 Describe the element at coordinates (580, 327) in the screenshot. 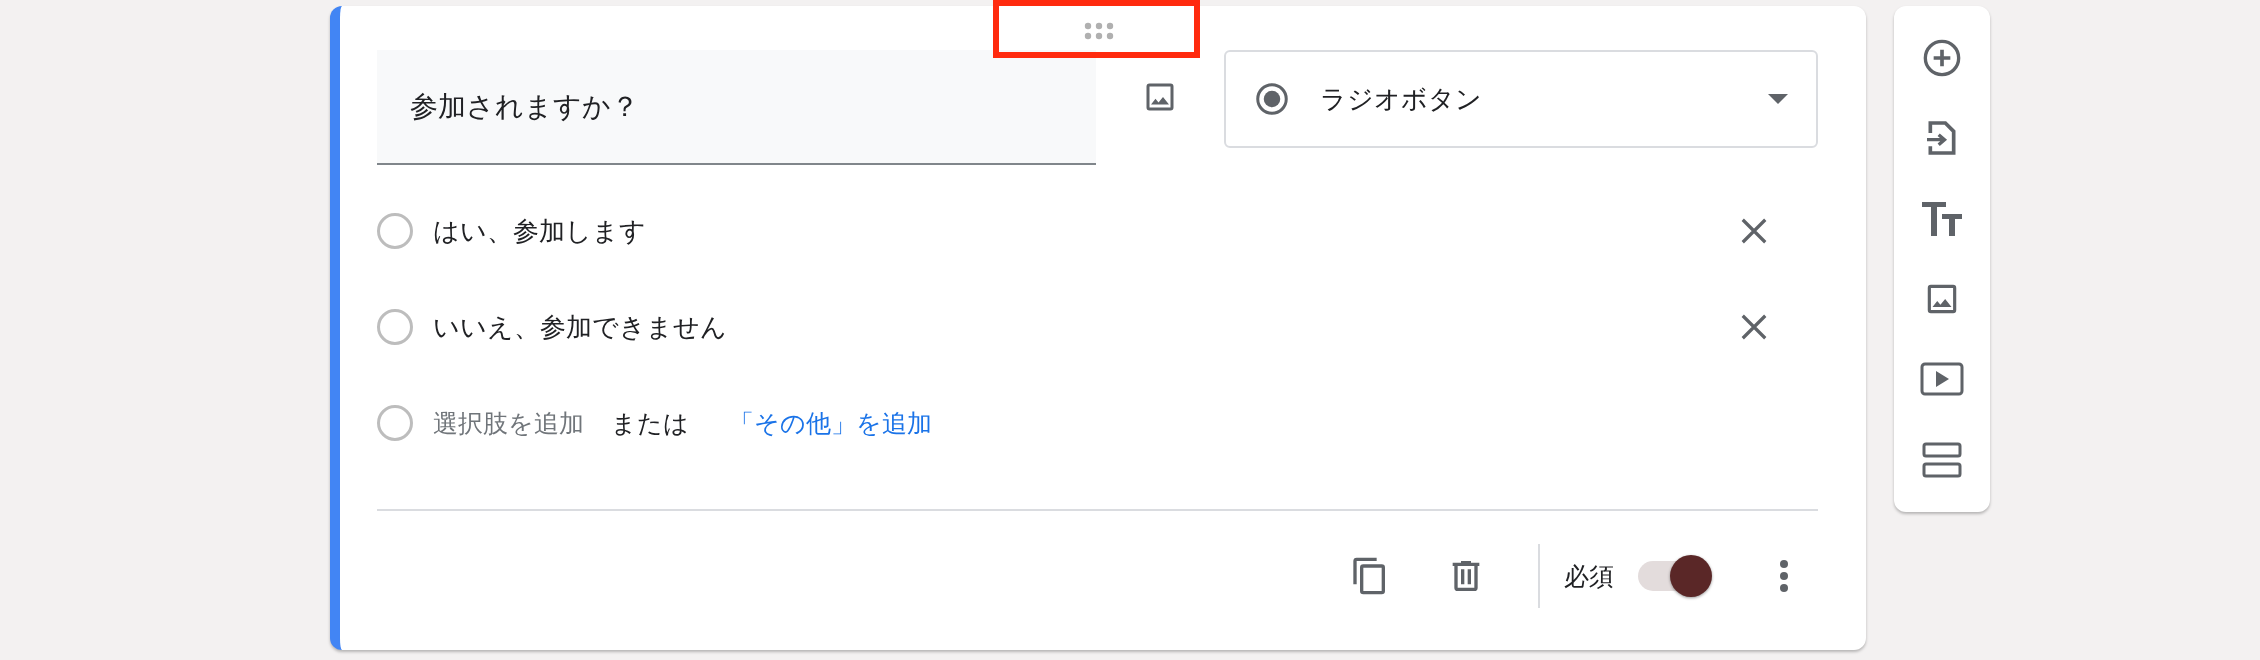

I see `option-text: いいえ、参加できません` at that location.